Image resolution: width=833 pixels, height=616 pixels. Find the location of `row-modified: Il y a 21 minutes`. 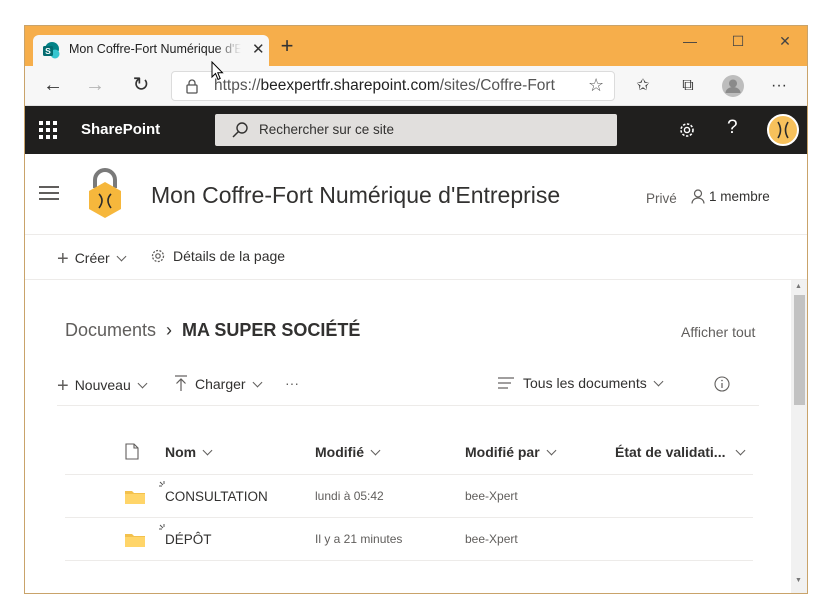

row-modified: Il y a 21 minutes is located at coordinates (359, 539).